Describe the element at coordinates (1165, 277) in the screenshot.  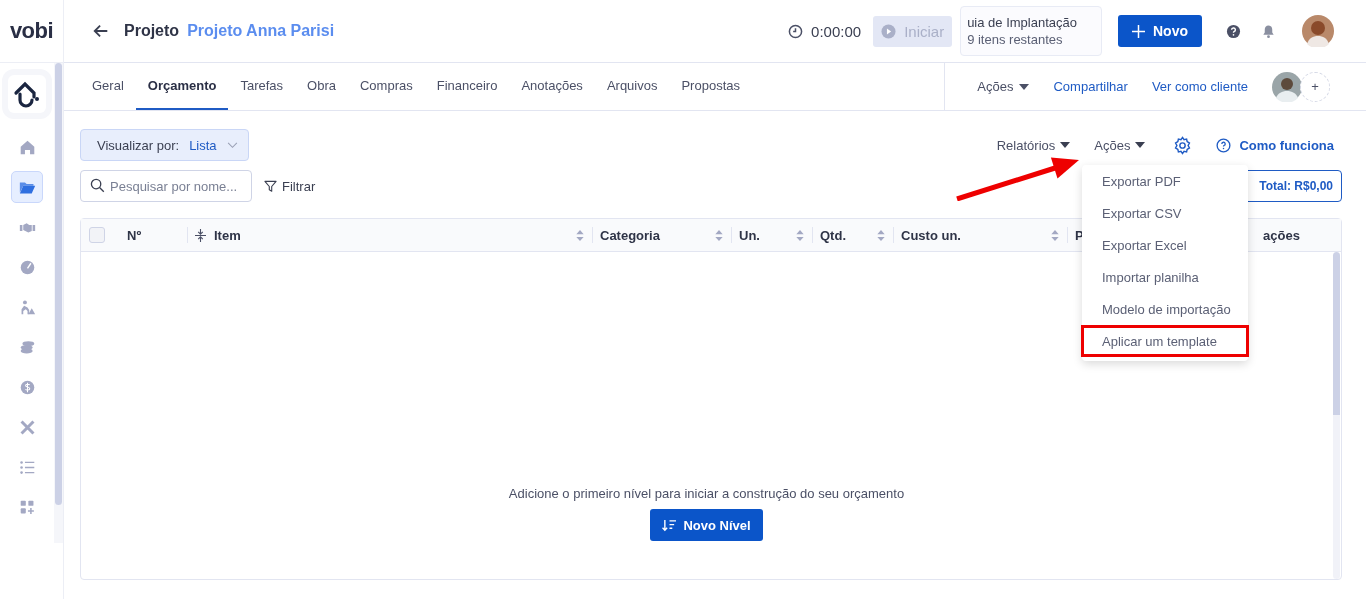
I see `menu-item: Importar planilha` at that location.